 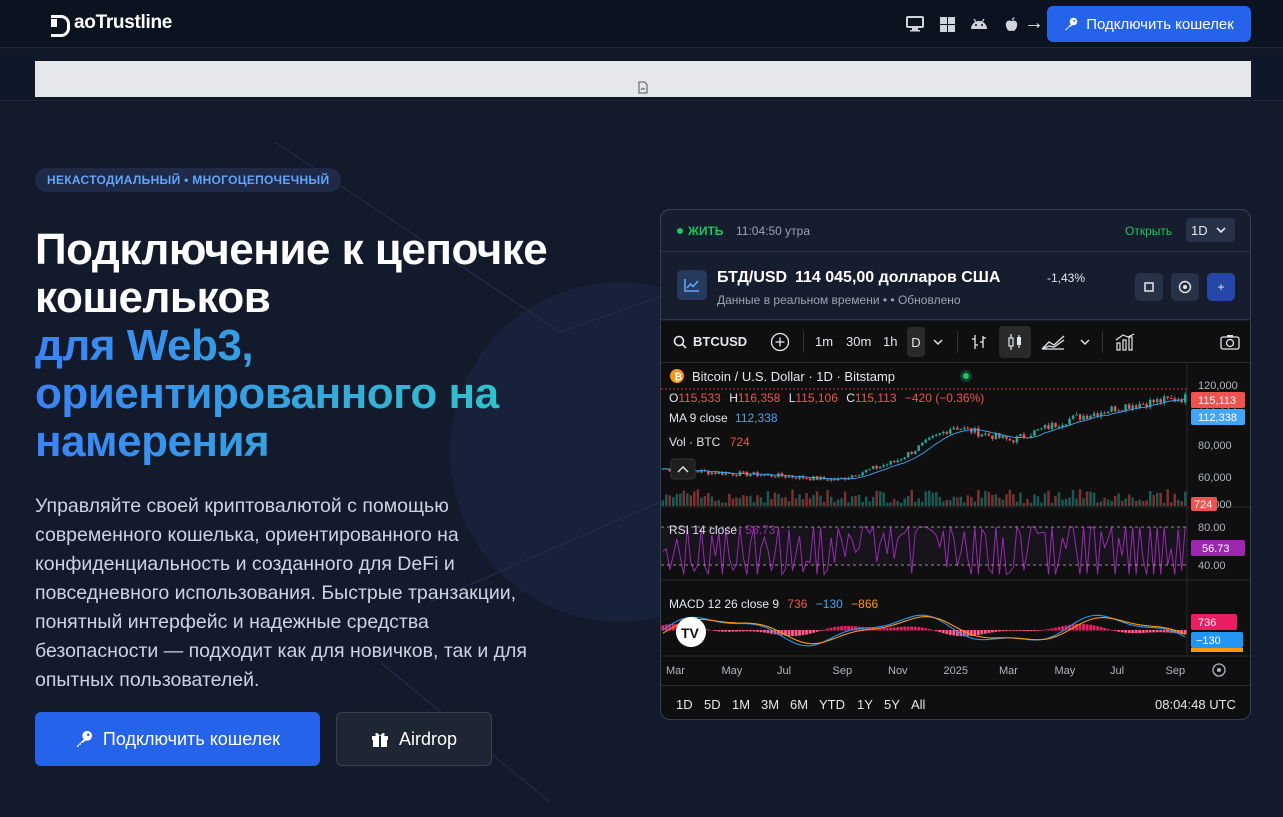 What do you see at coordinates (924, 630) in the screenshot?
I see `macd-pane` at bounding box center [924, 630].